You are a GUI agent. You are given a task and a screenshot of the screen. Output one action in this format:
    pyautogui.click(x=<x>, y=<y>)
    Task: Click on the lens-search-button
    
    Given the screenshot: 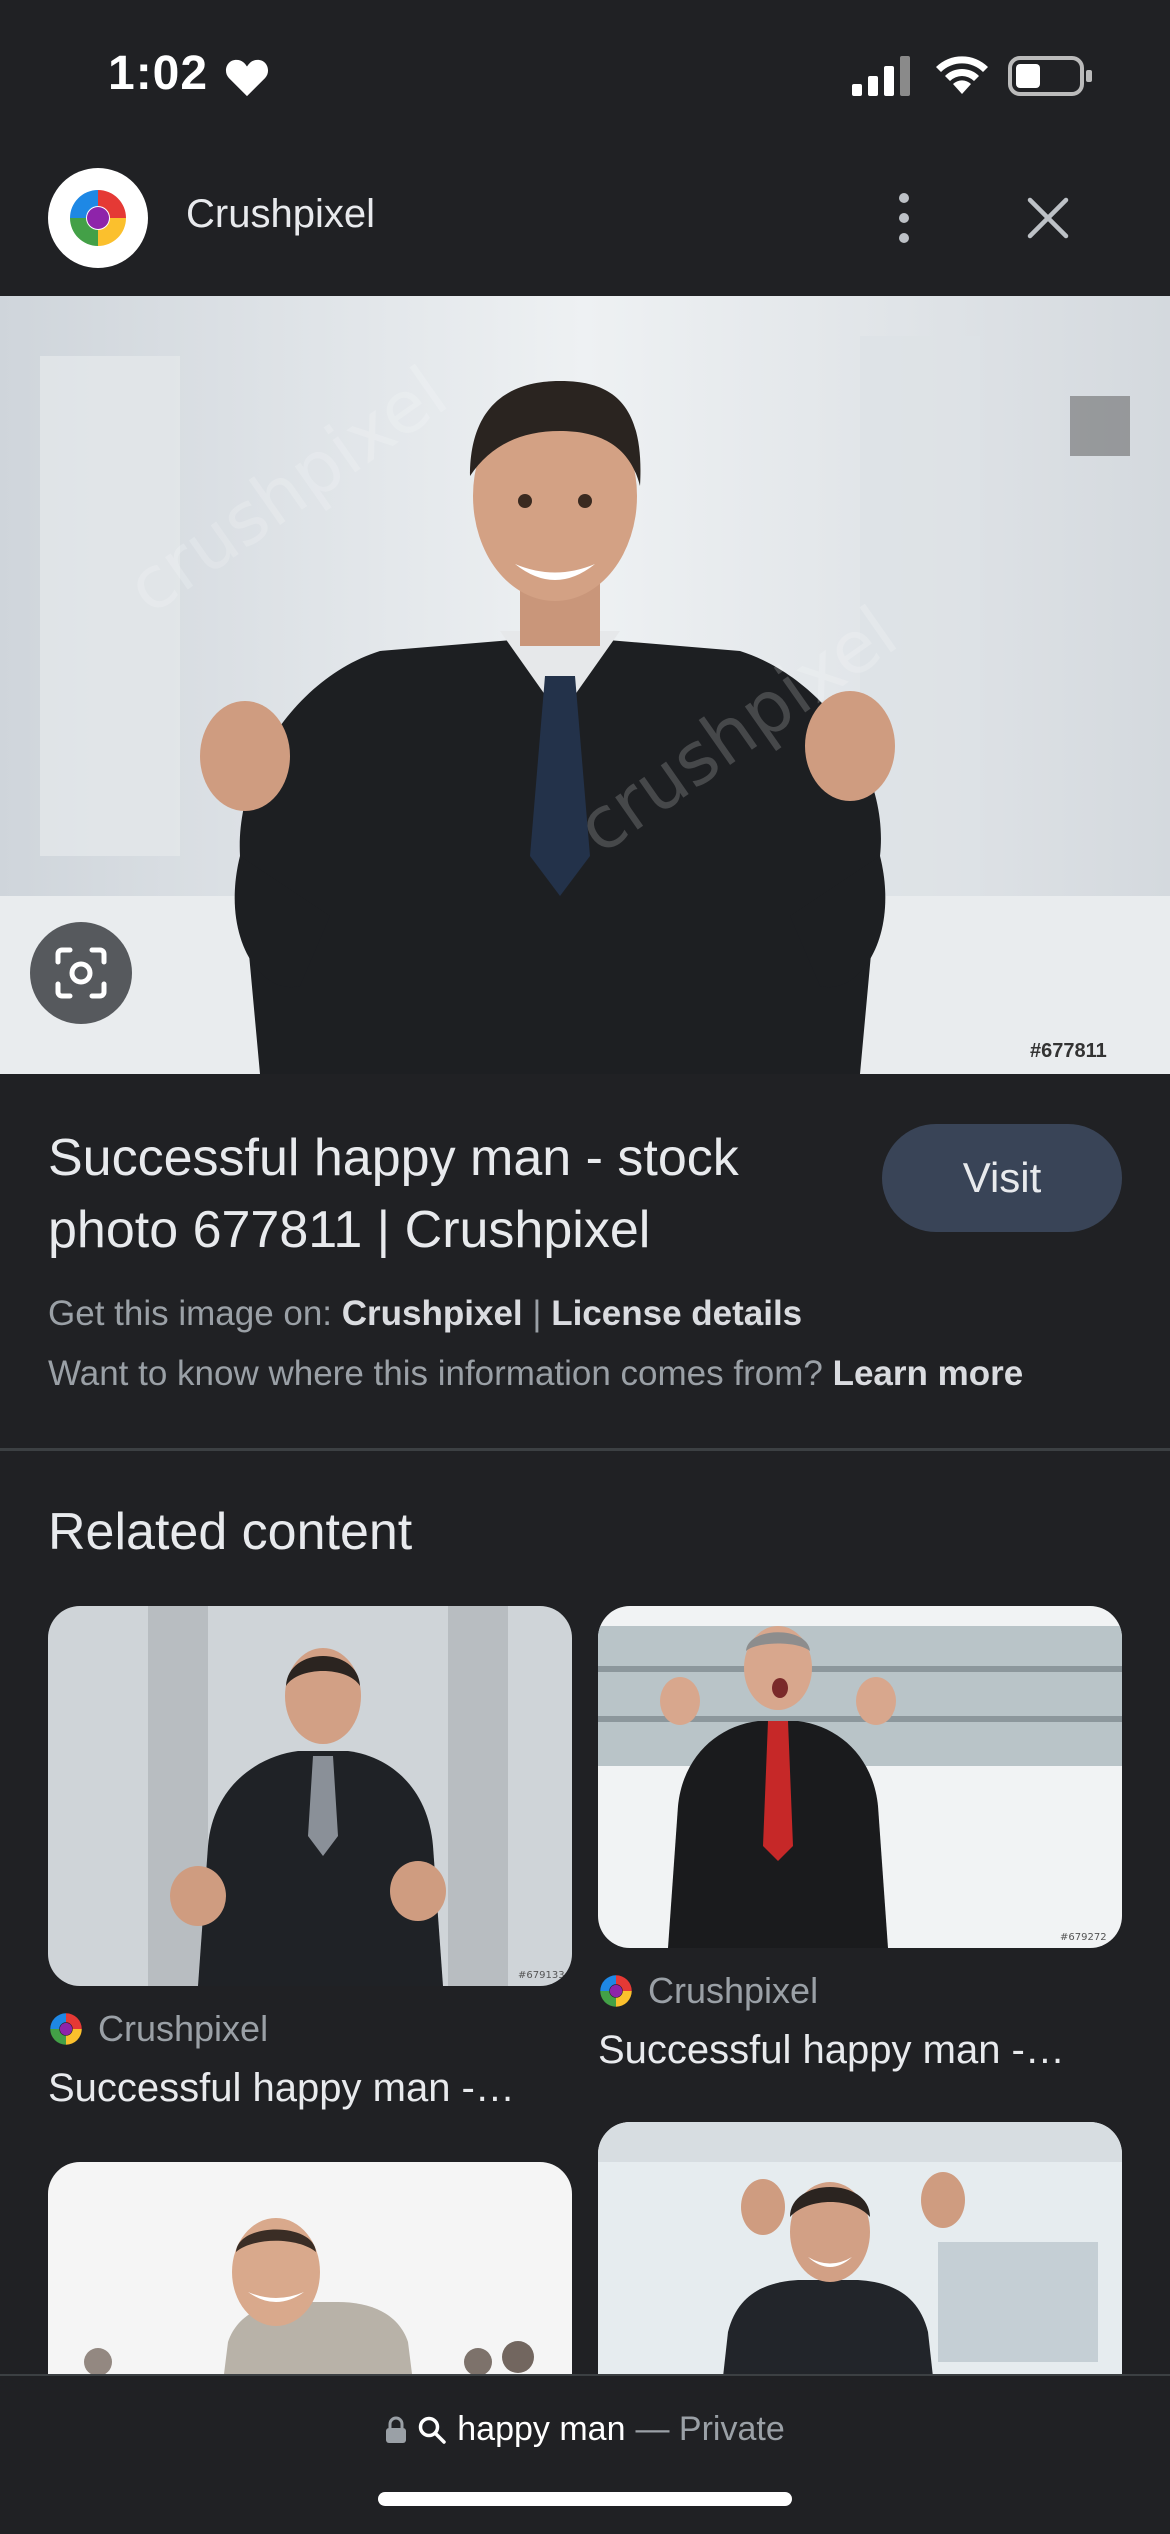 What is the action you would take?
    pyautogui.click(x=81, y=973)
    